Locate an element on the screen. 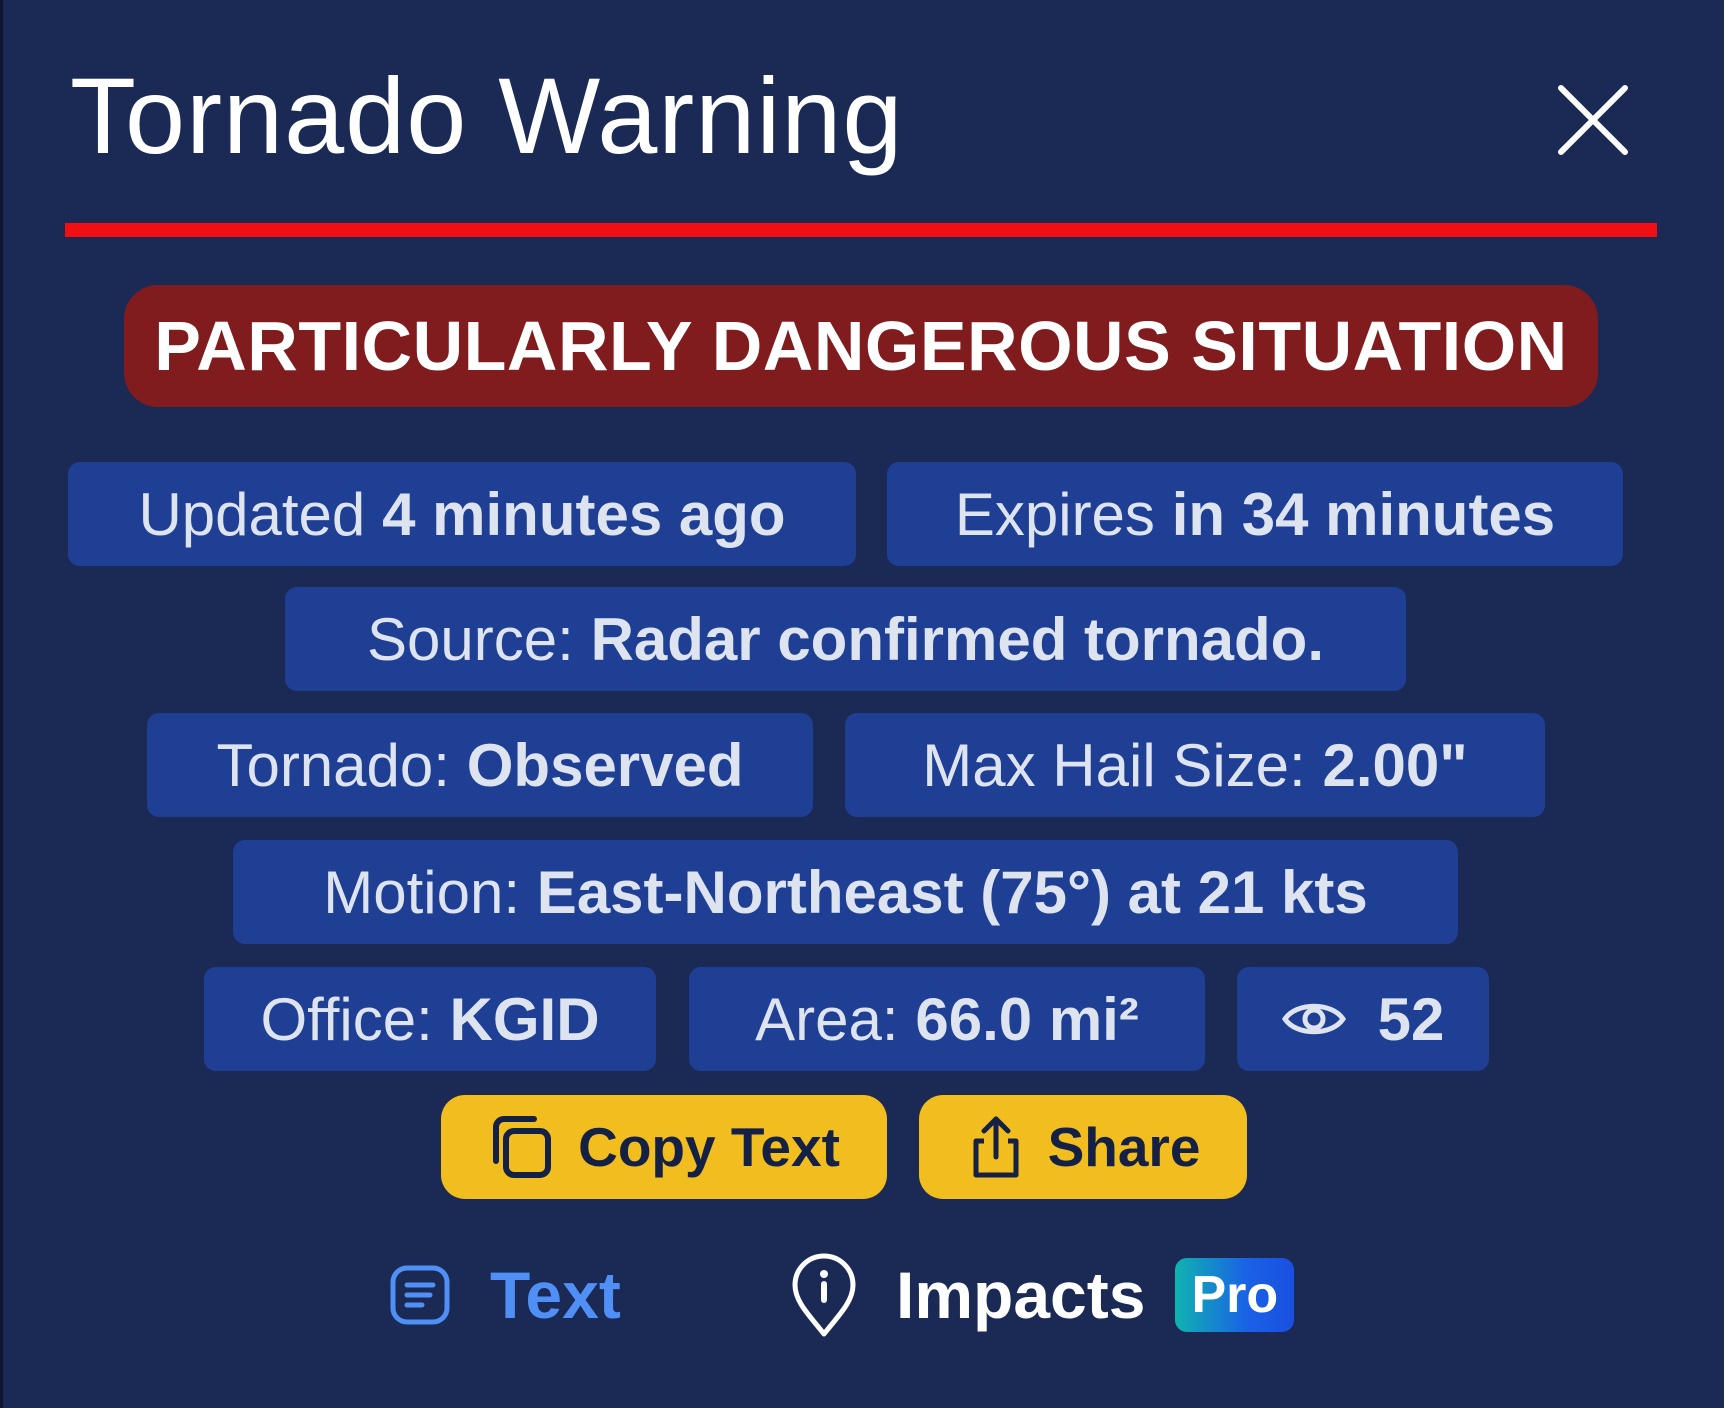 The width and height of the screenshot is (1724, 1408). hail-label: Max Hail Size: is located at coordinates (1114, 765).